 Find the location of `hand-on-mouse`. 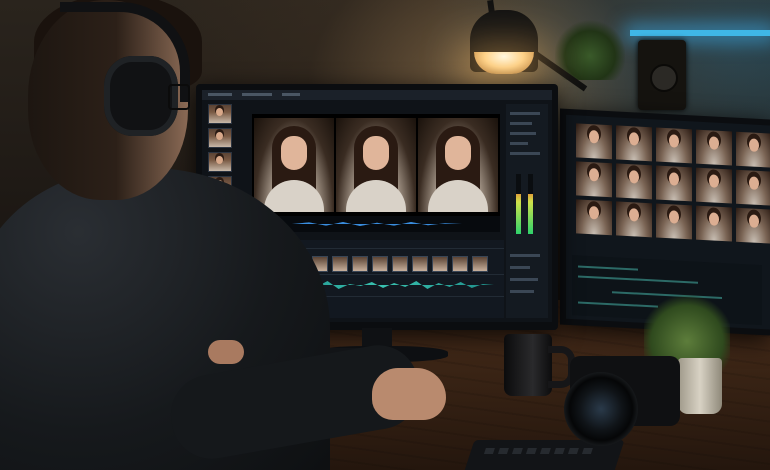

hand-on-mouse is located at coordinates (409, 394).